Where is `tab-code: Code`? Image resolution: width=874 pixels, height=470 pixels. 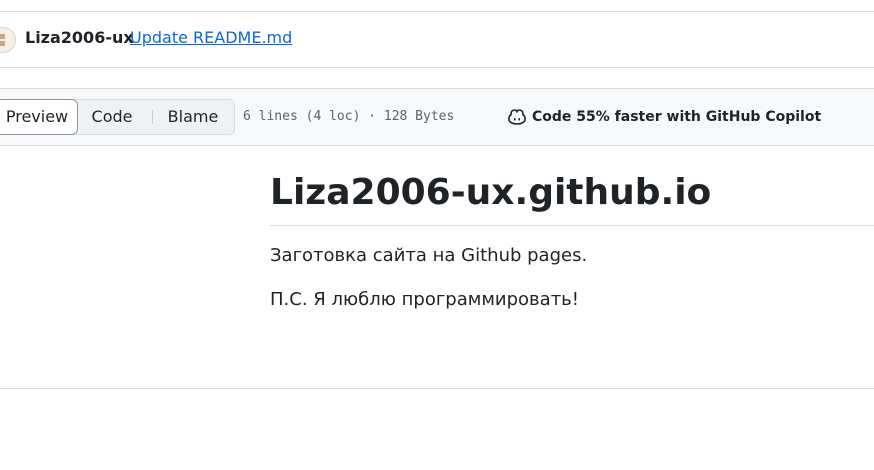 tab-code: Code is located at coordinates (112, 117).